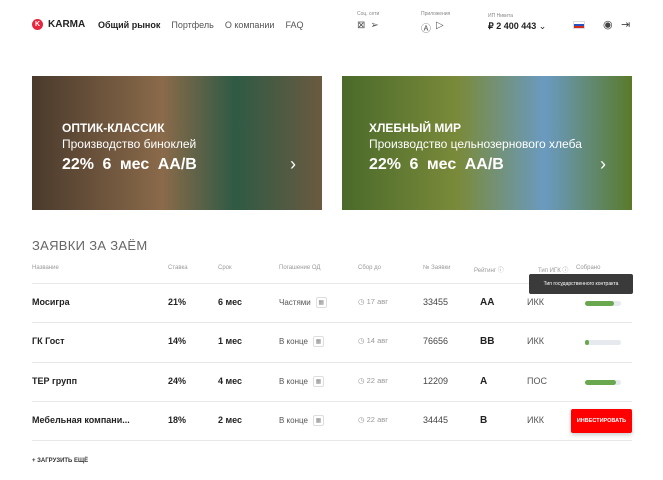 The height and width of the screenshot is (480, 663). What do you see at coordinates (475, 144) in the screenshot?
I see `banner-subtitle: Производство цельнозернового хлеба` at bounding box center [475, 144].